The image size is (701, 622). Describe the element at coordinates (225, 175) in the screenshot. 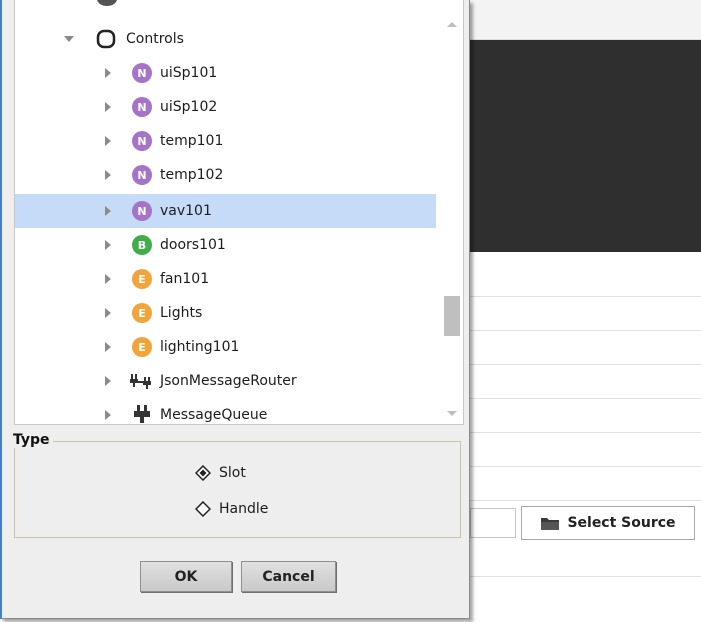

I see `tree-item-temp102: N temp102` at that location.